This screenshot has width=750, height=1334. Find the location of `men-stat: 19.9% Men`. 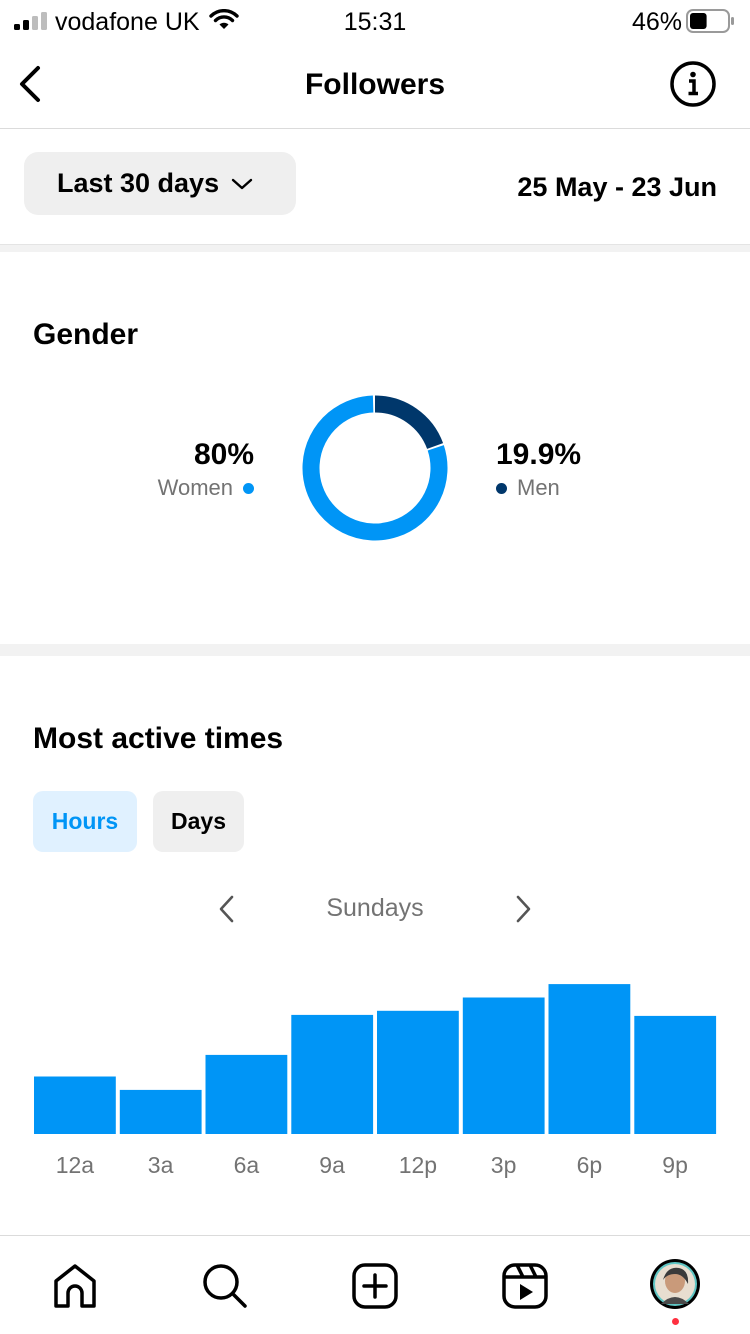

men-stat: 19.9% Men is located at coordinates (538, 470).